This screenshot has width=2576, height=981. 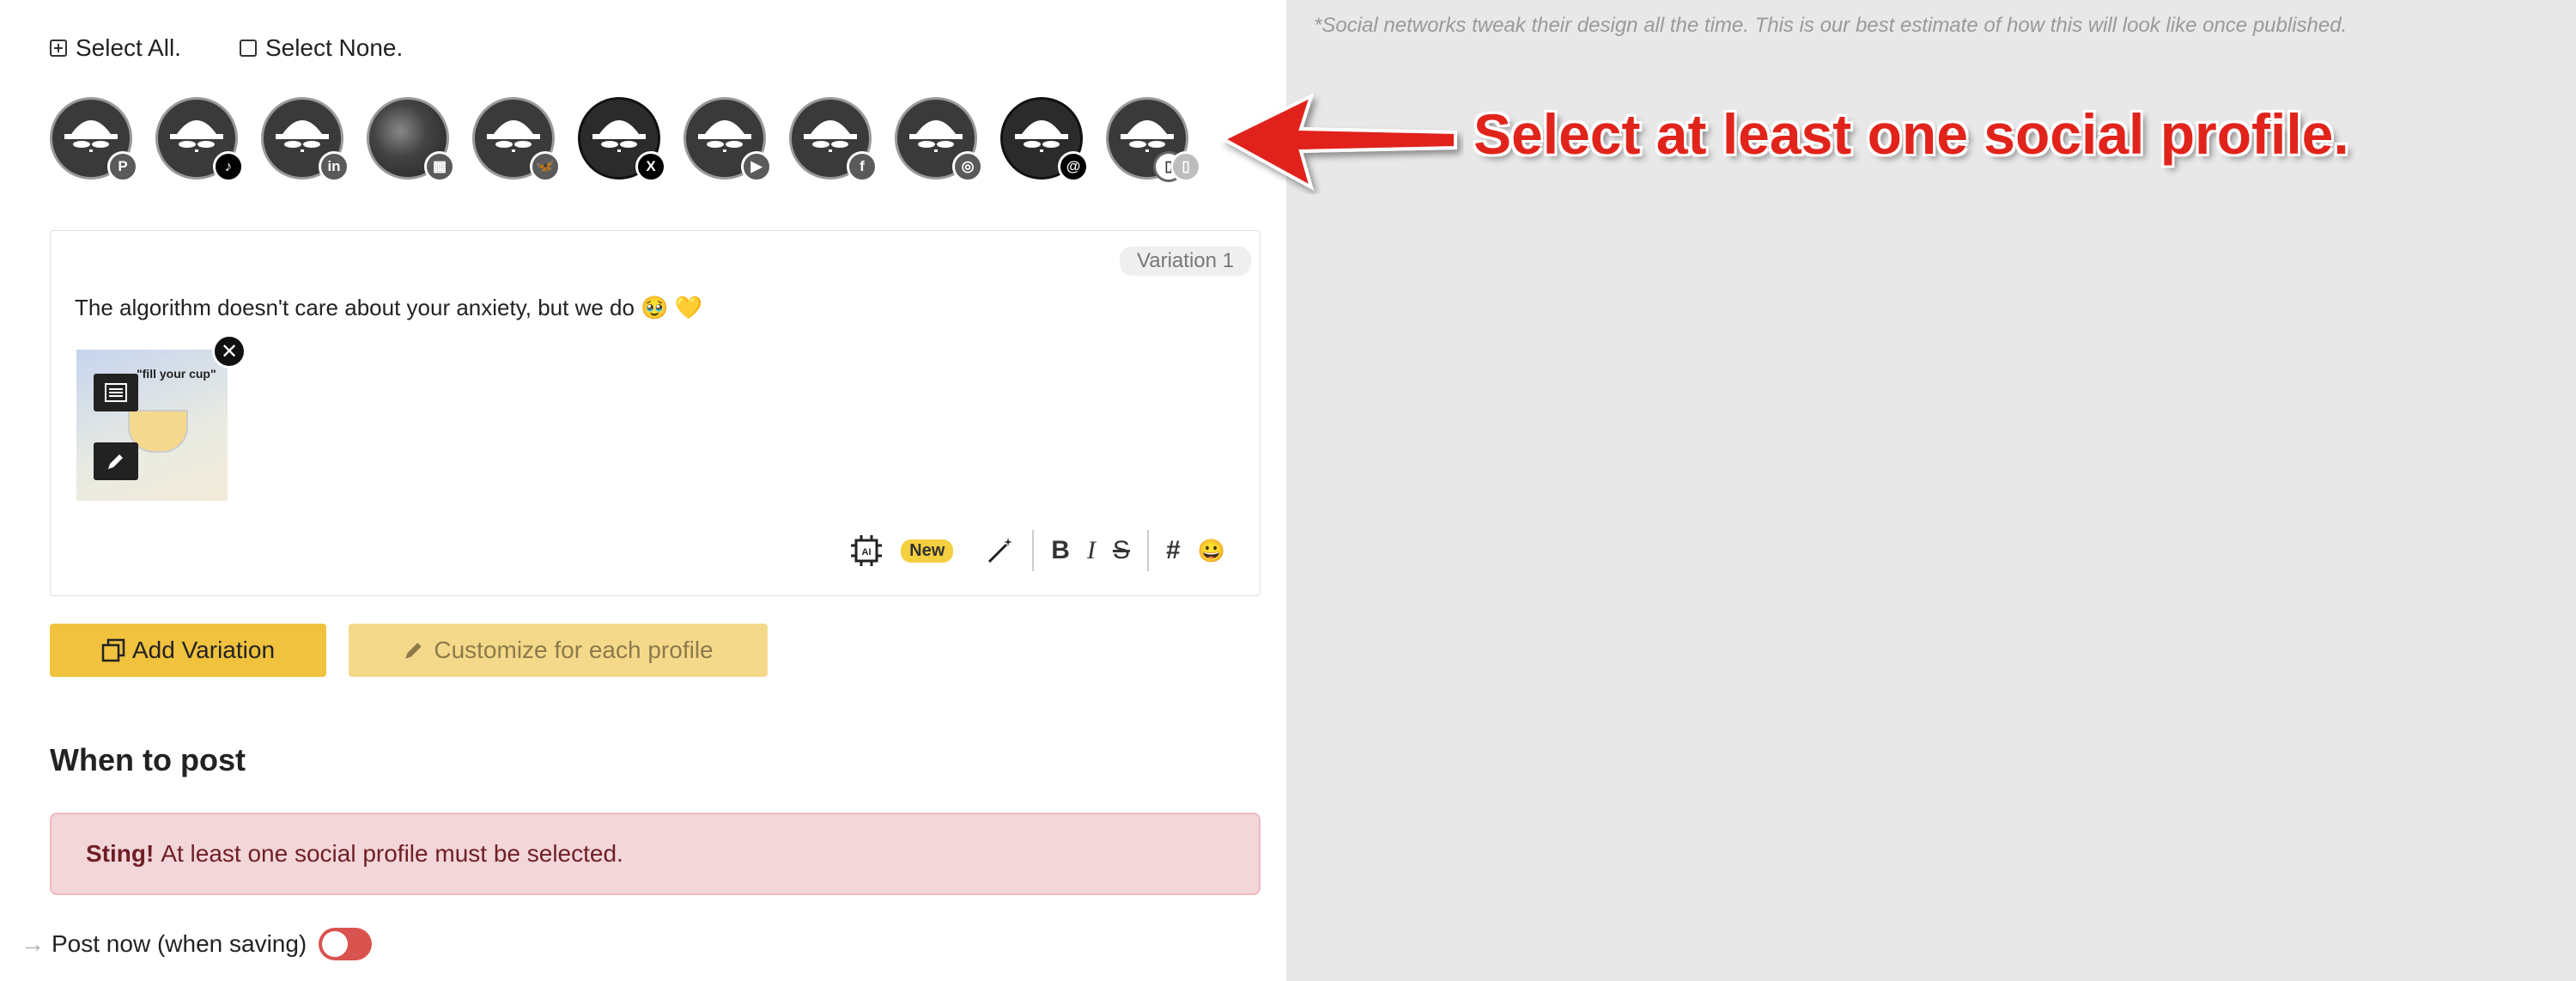 What do you see at coordinates (651, 166) in the screenshot?
I see `x-icon: X` at bounding box center [651, 166].